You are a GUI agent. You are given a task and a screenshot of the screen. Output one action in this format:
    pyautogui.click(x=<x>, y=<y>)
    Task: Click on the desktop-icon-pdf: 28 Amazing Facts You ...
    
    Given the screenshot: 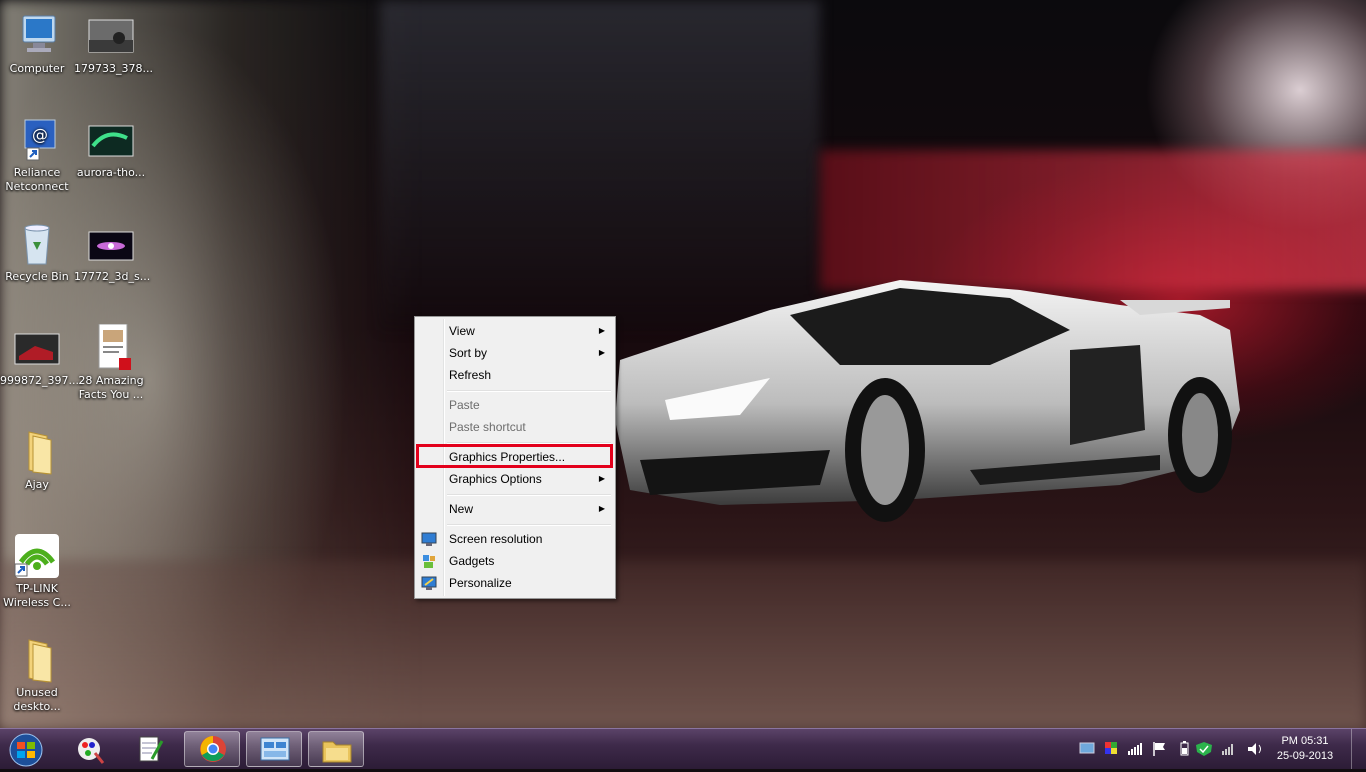 What is the action you would take?
    pyautogui.click(x=111, y=362)
    